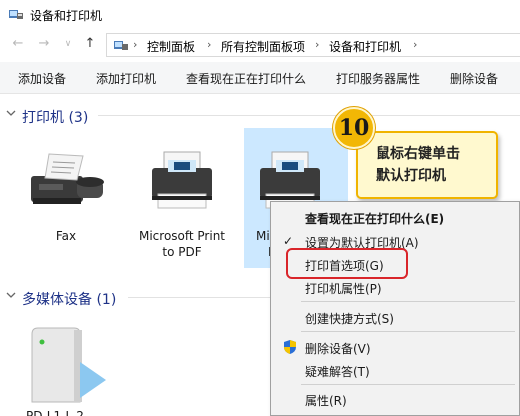 This screenshot has width=520, height=416. Describe the element at coordinates (90, 44) in the screenshot. I see `up-arrow-icon: ↑` at that location.